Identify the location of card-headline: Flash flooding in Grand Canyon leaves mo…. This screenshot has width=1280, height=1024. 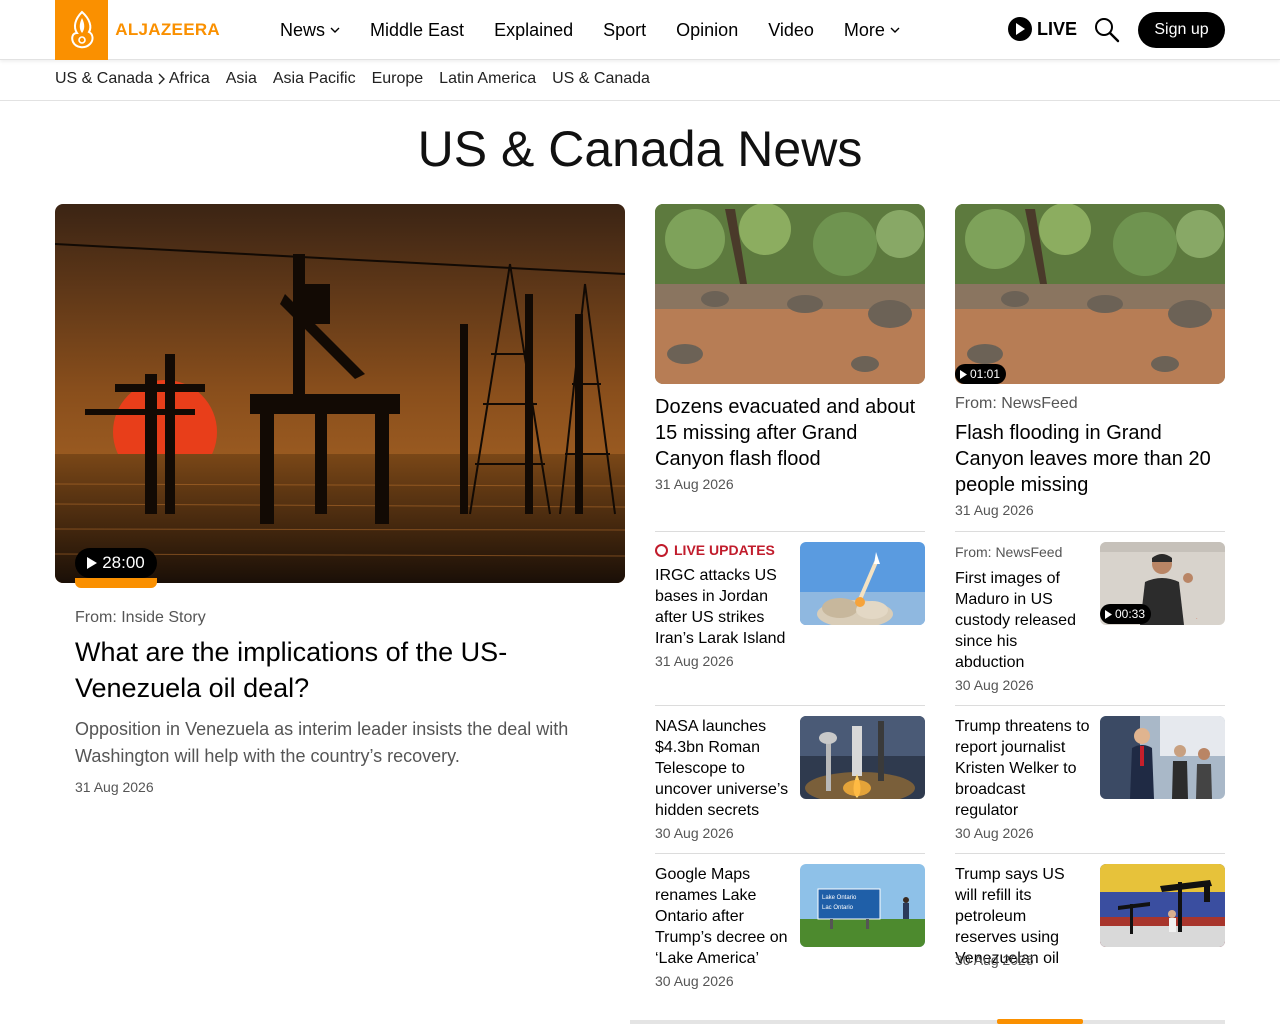
(1090, 459).